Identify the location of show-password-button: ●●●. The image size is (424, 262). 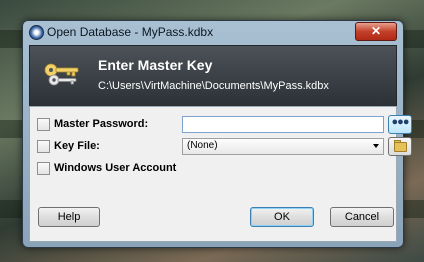
(400, 124).